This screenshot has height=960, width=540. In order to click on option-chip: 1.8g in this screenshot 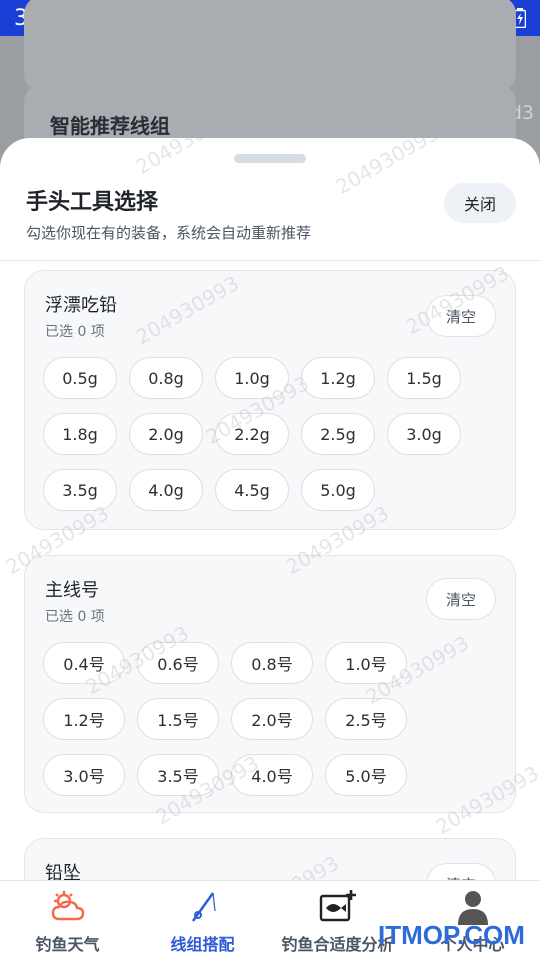, I will do `click(80, 434)`.